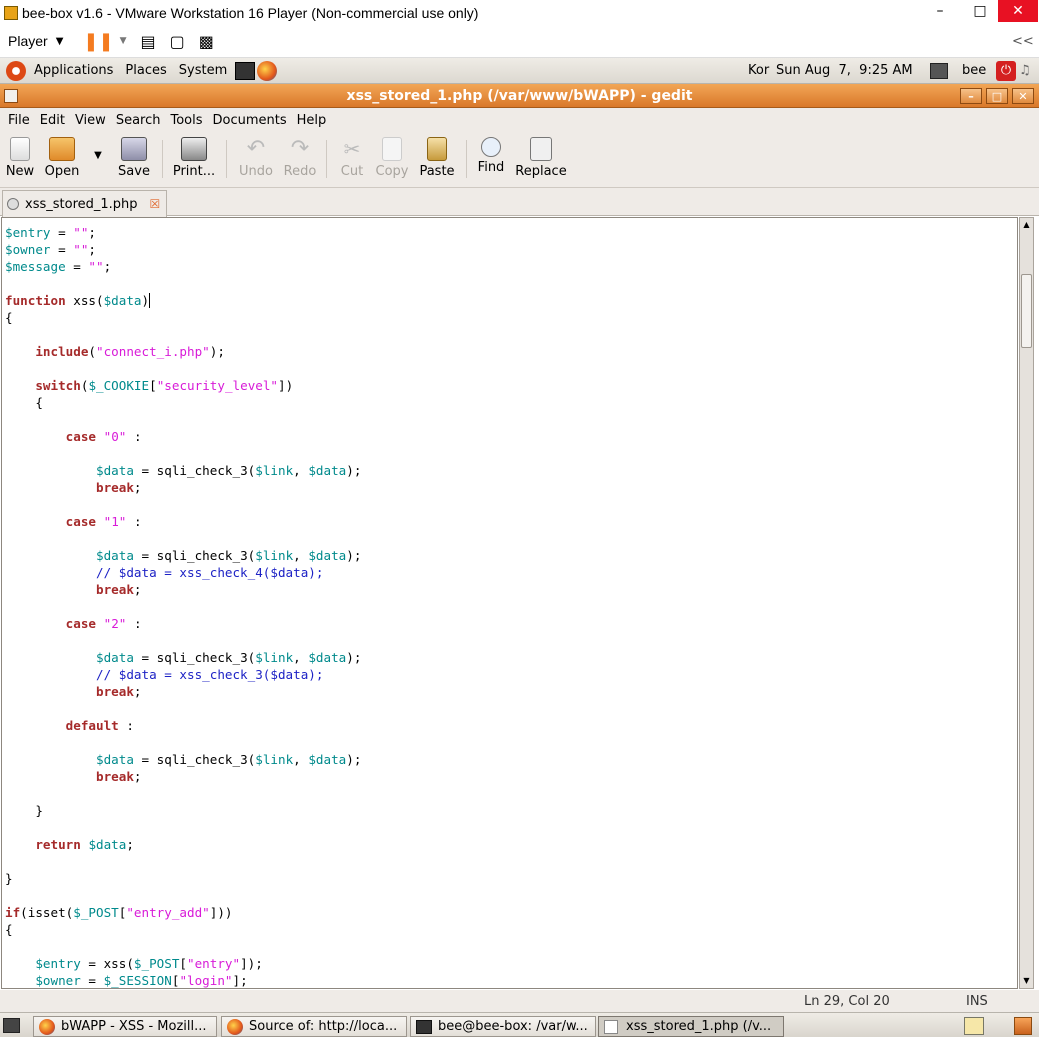  What do you see at coordinates (352, 158) in the screenshot?
I see `cut-button: ✂ Cut` at bounding box center [352, 158].